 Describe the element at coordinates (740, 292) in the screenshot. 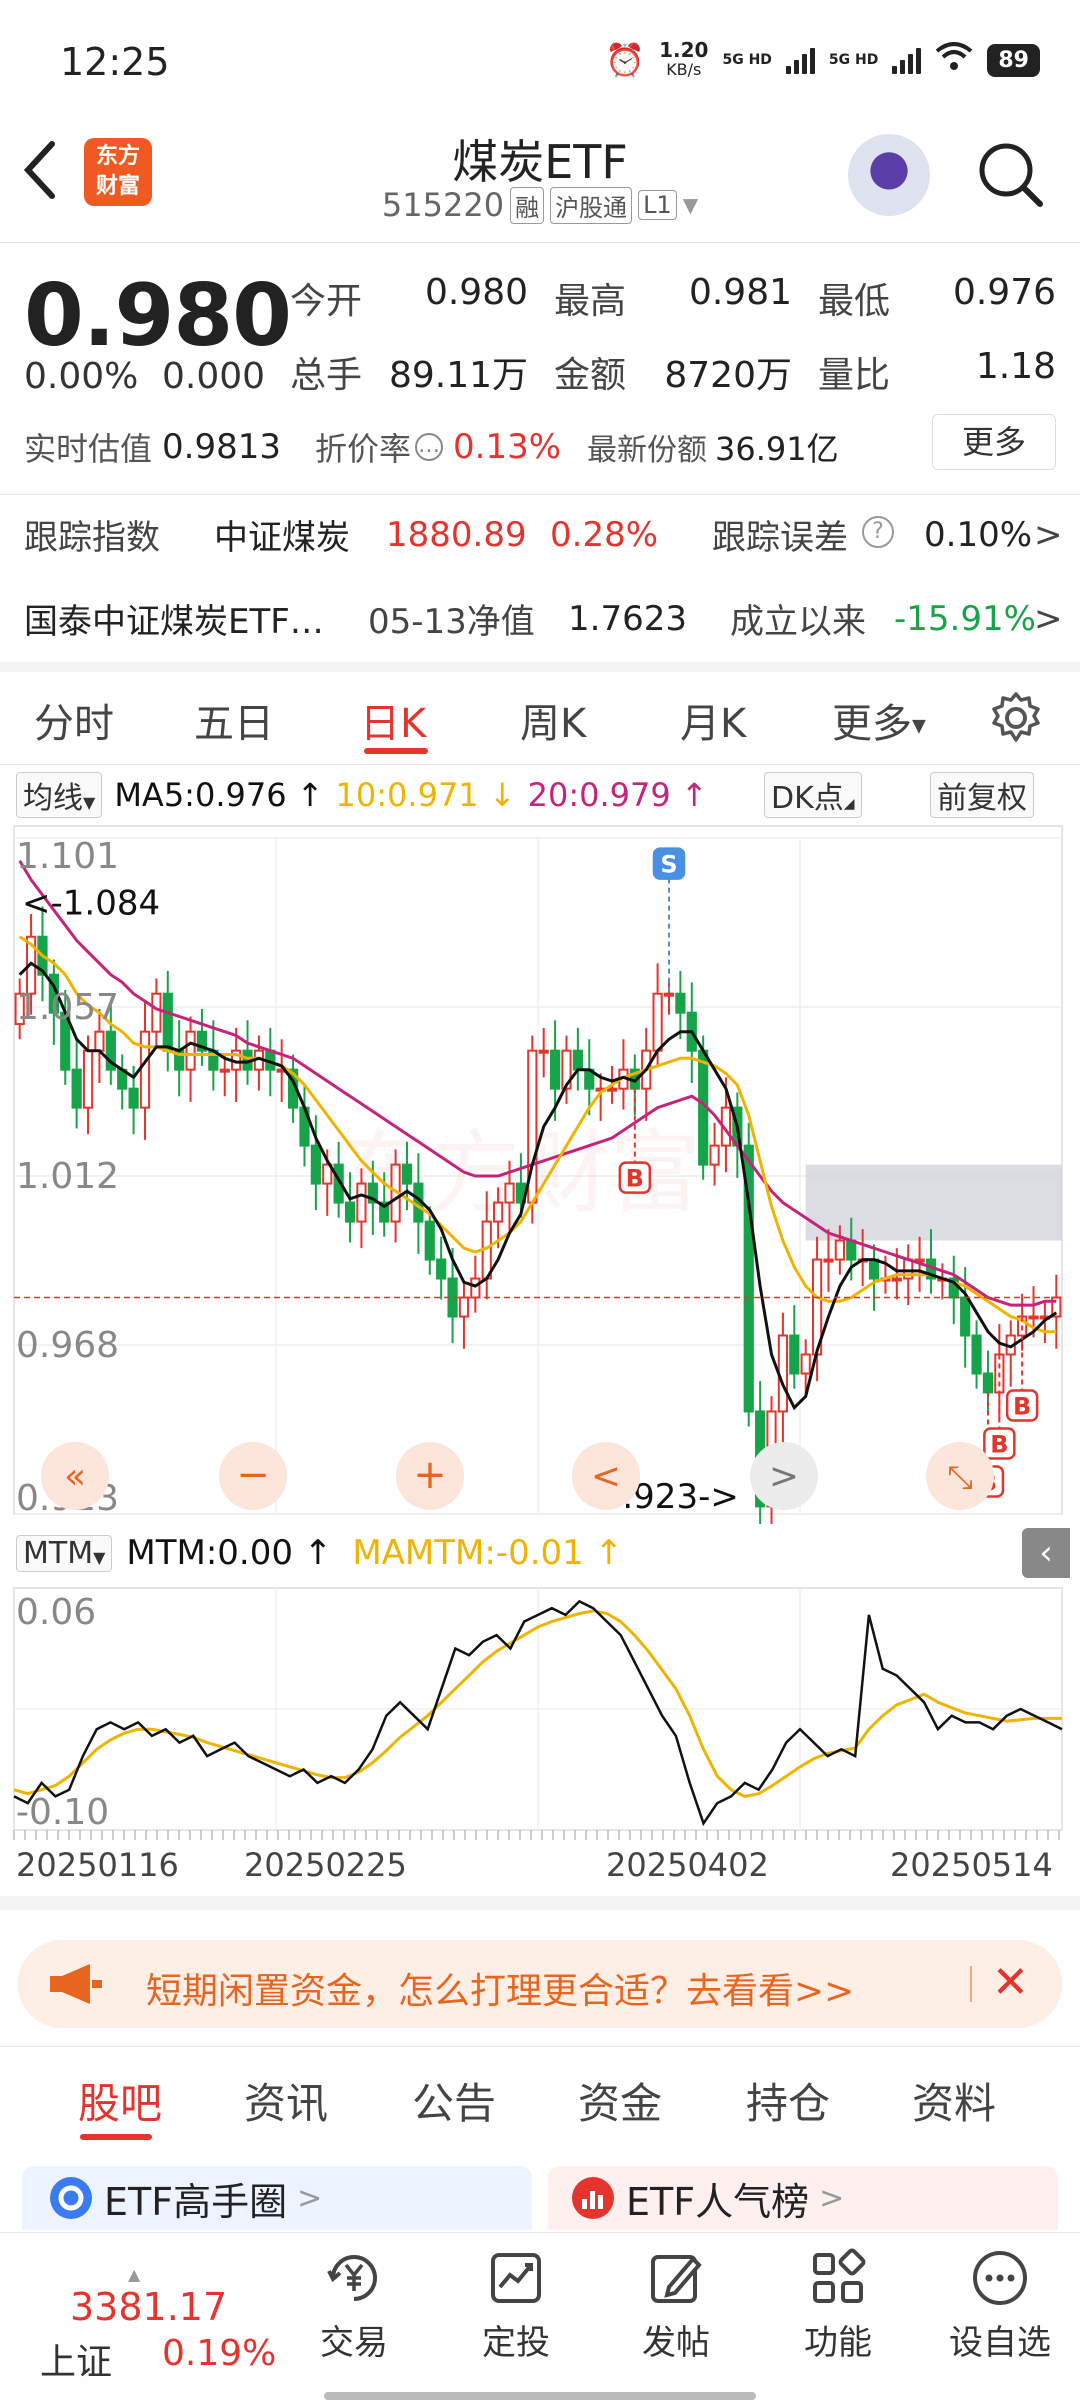

I see `high-value: 0.981` at that location.